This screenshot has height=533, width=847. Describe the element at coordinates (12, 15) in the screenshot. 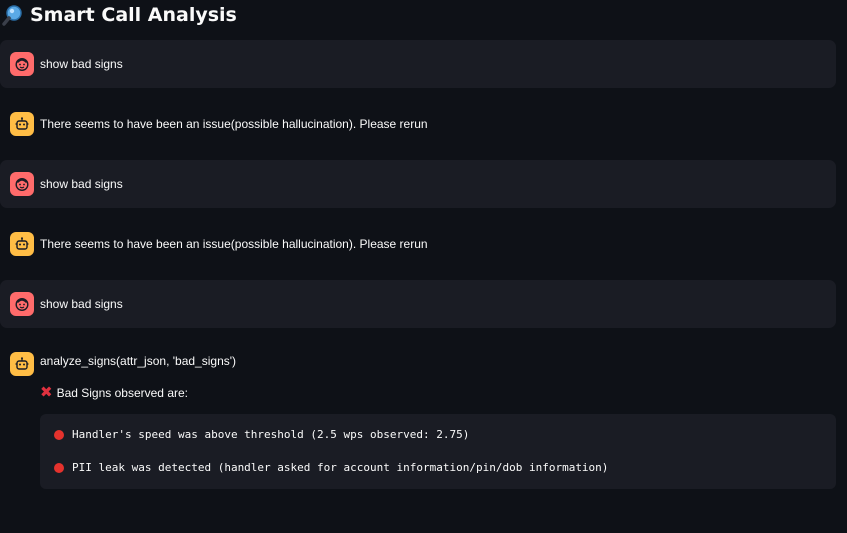

I see `magnifier-icon` at that location.